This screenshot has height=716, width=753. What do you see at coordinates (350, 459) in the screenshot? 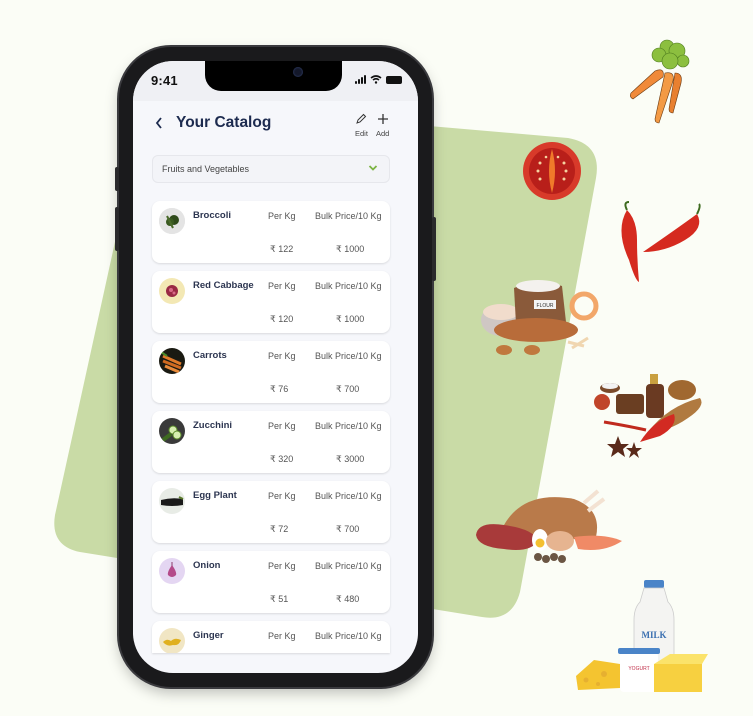
I see `bulk-price: ₹ 3000` at bounding box center [350, 459].